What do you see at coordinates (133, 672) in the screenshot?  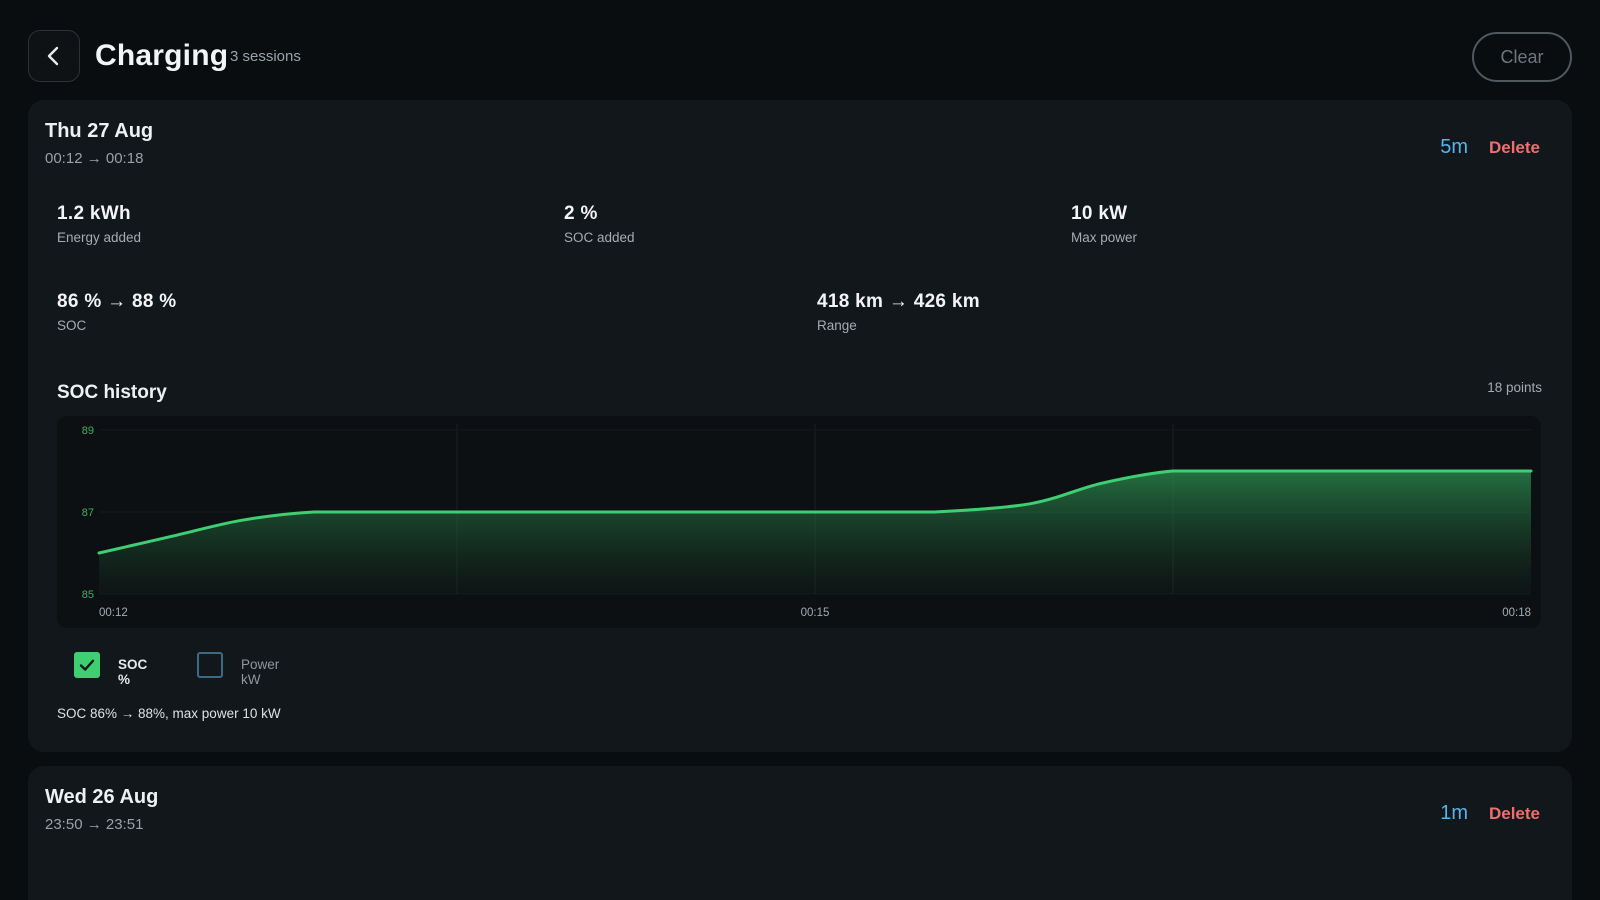 I see `soc-series-label: SOC %` at bounding box center [133, 672].